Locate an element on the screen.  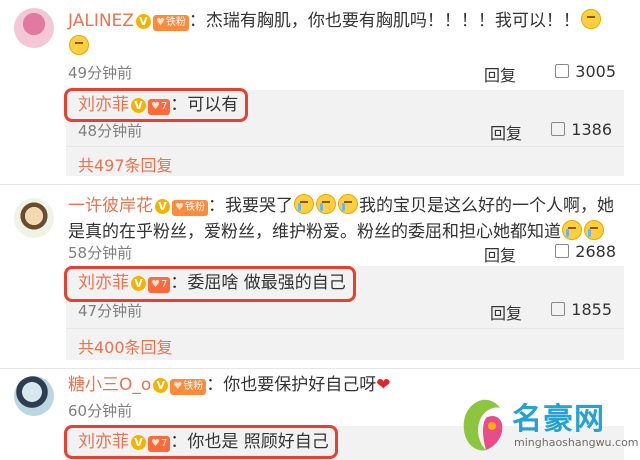
username: JALINEZ is located at coordinates (101, 21).